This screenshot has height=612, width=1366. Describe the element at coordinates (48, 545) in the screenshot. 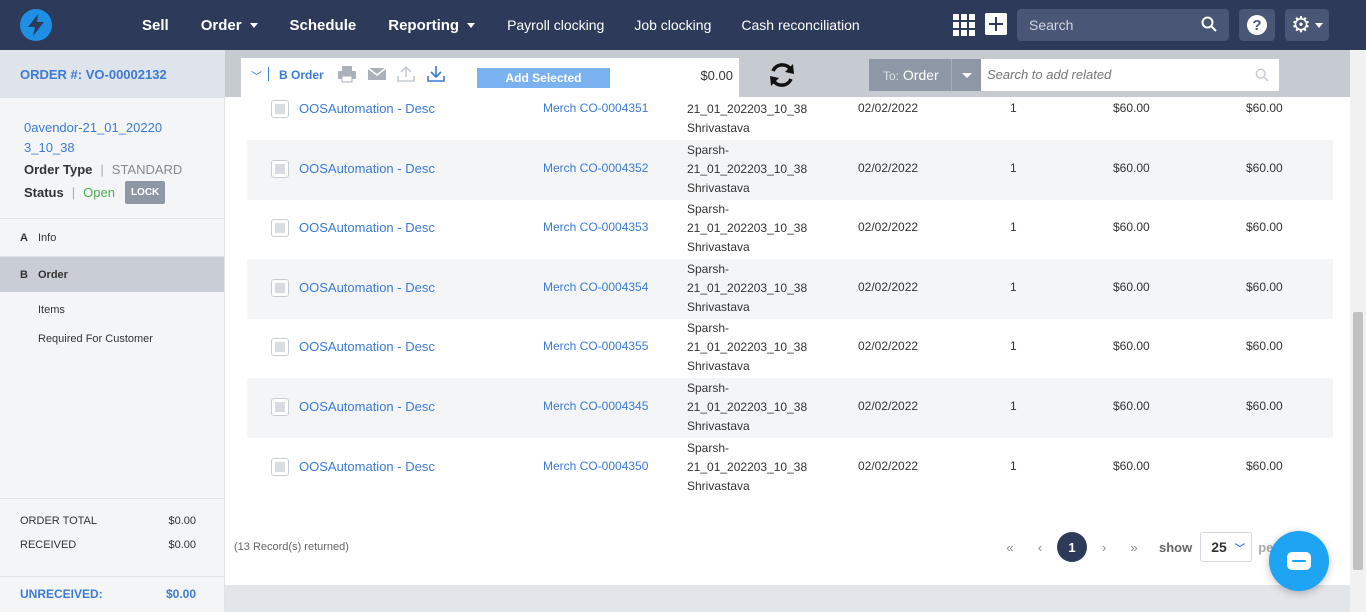

I see `received-label: RECEIVED` at that location.